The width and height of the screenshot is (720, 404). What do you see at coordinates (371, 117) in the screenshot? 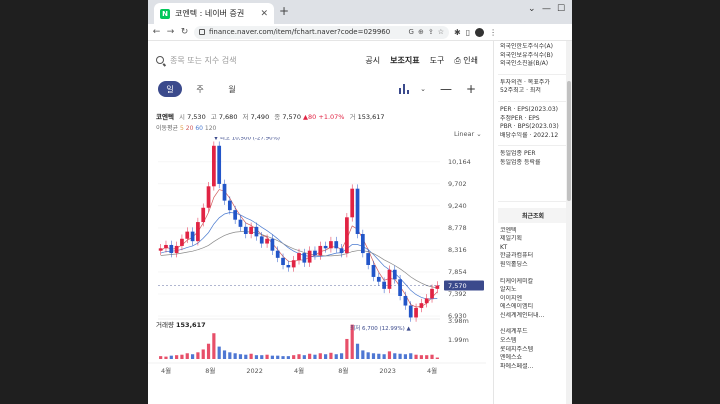
I see `volume-value: 153,617` at bounding box center [371, 117].